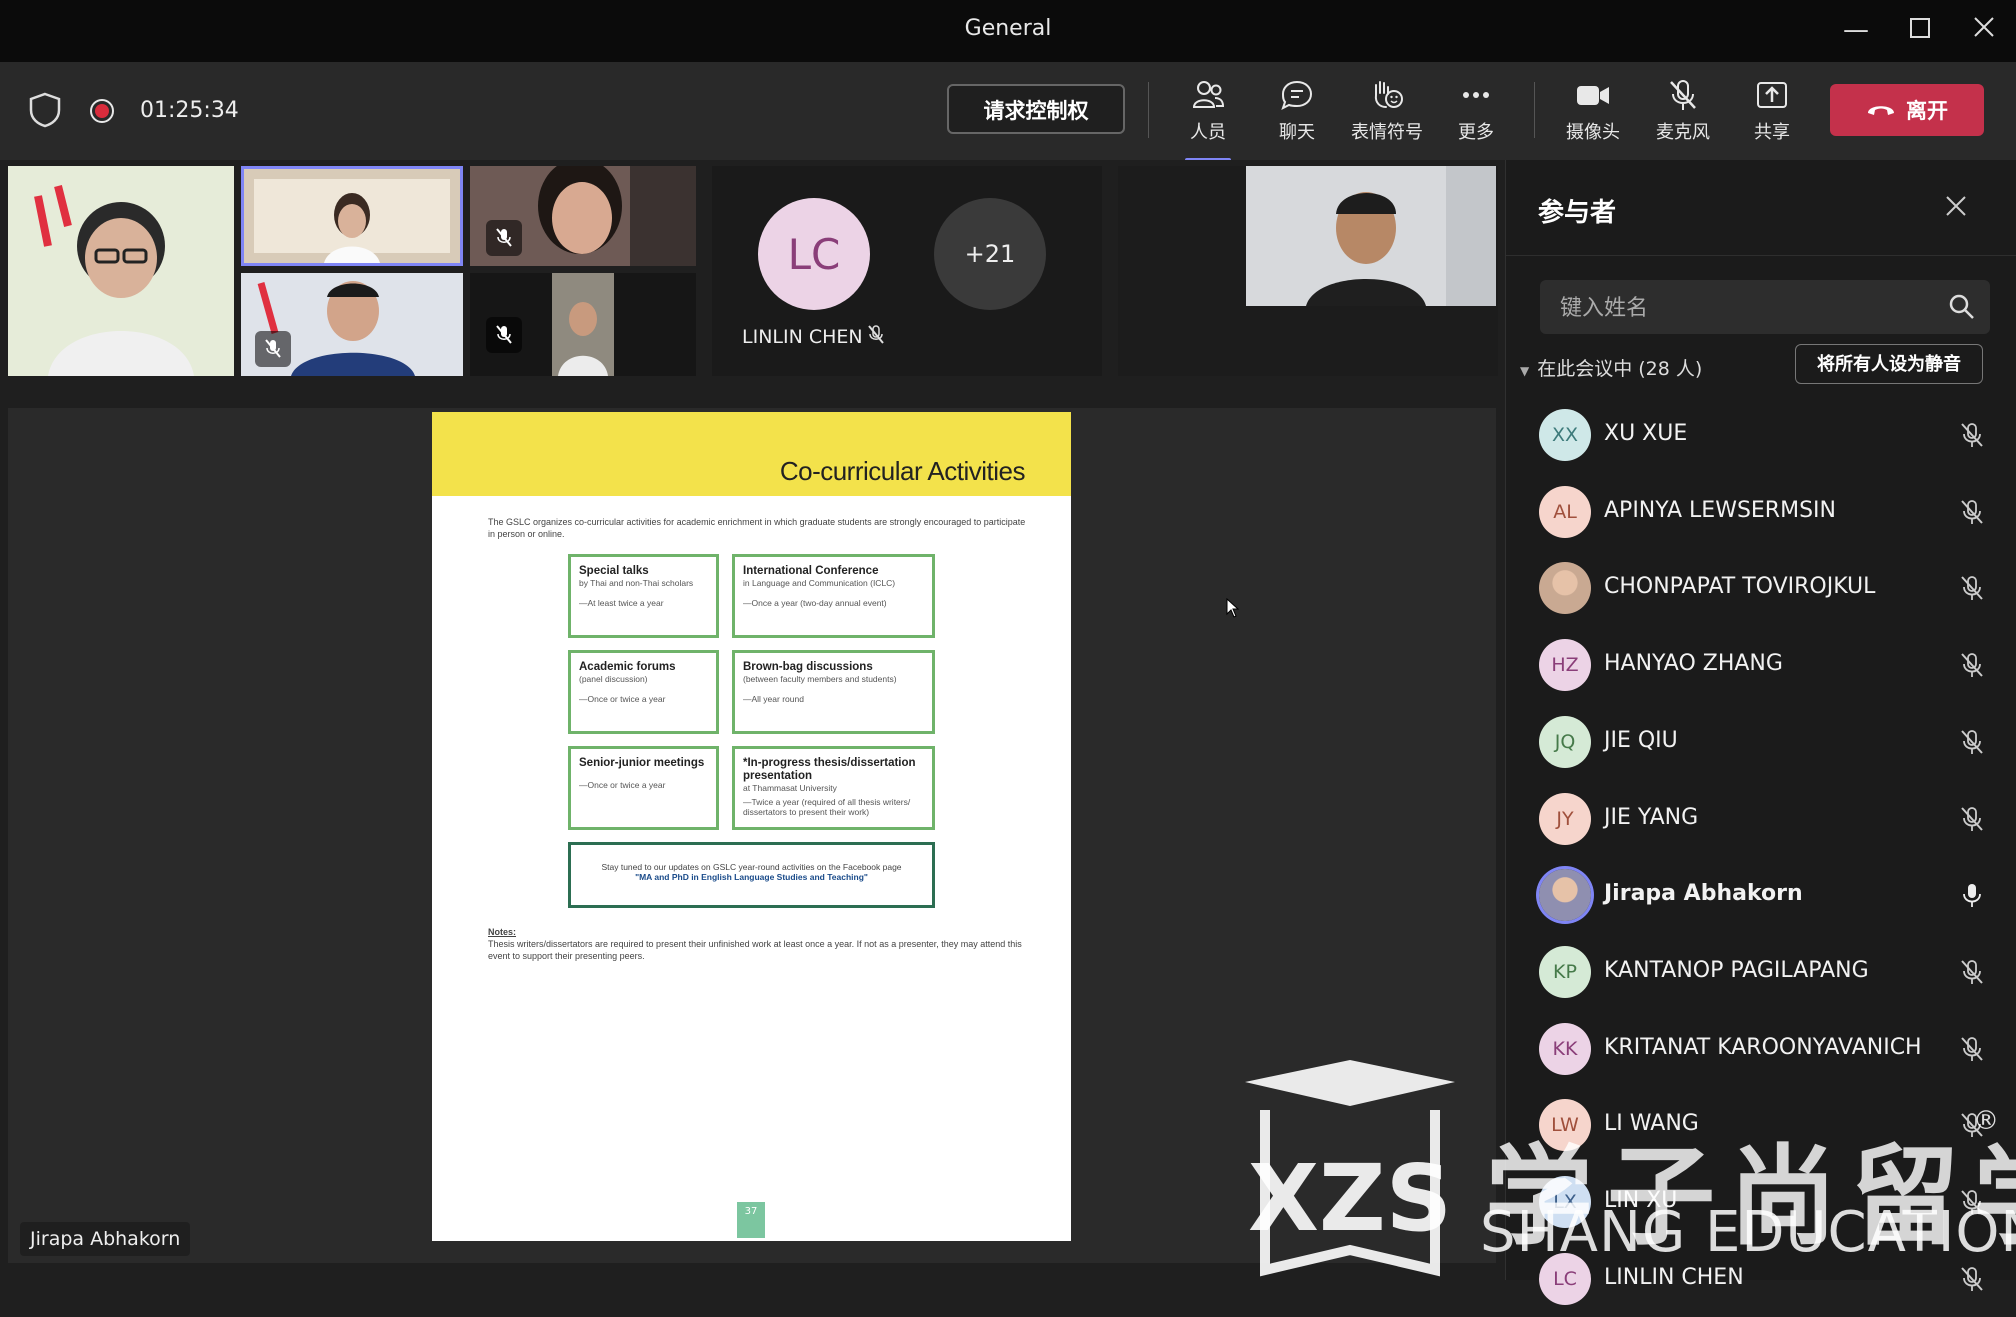 The image size is (2016, 1317). What do you see at coordinates (1881, 110) in the screenshot?
I see `hang-up-icon` at bounding box center [1881, 110].